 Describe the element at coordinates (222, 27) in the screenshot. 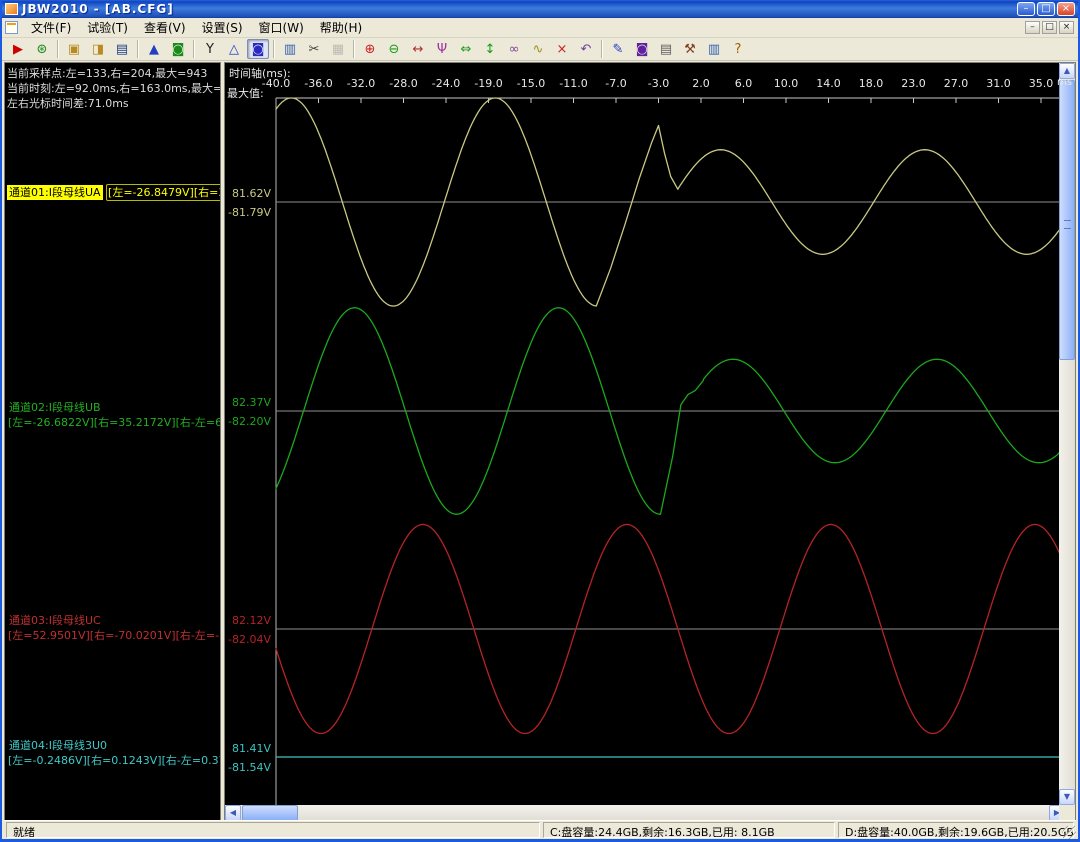

I see `menu-settings: 设置(S)` at that location.